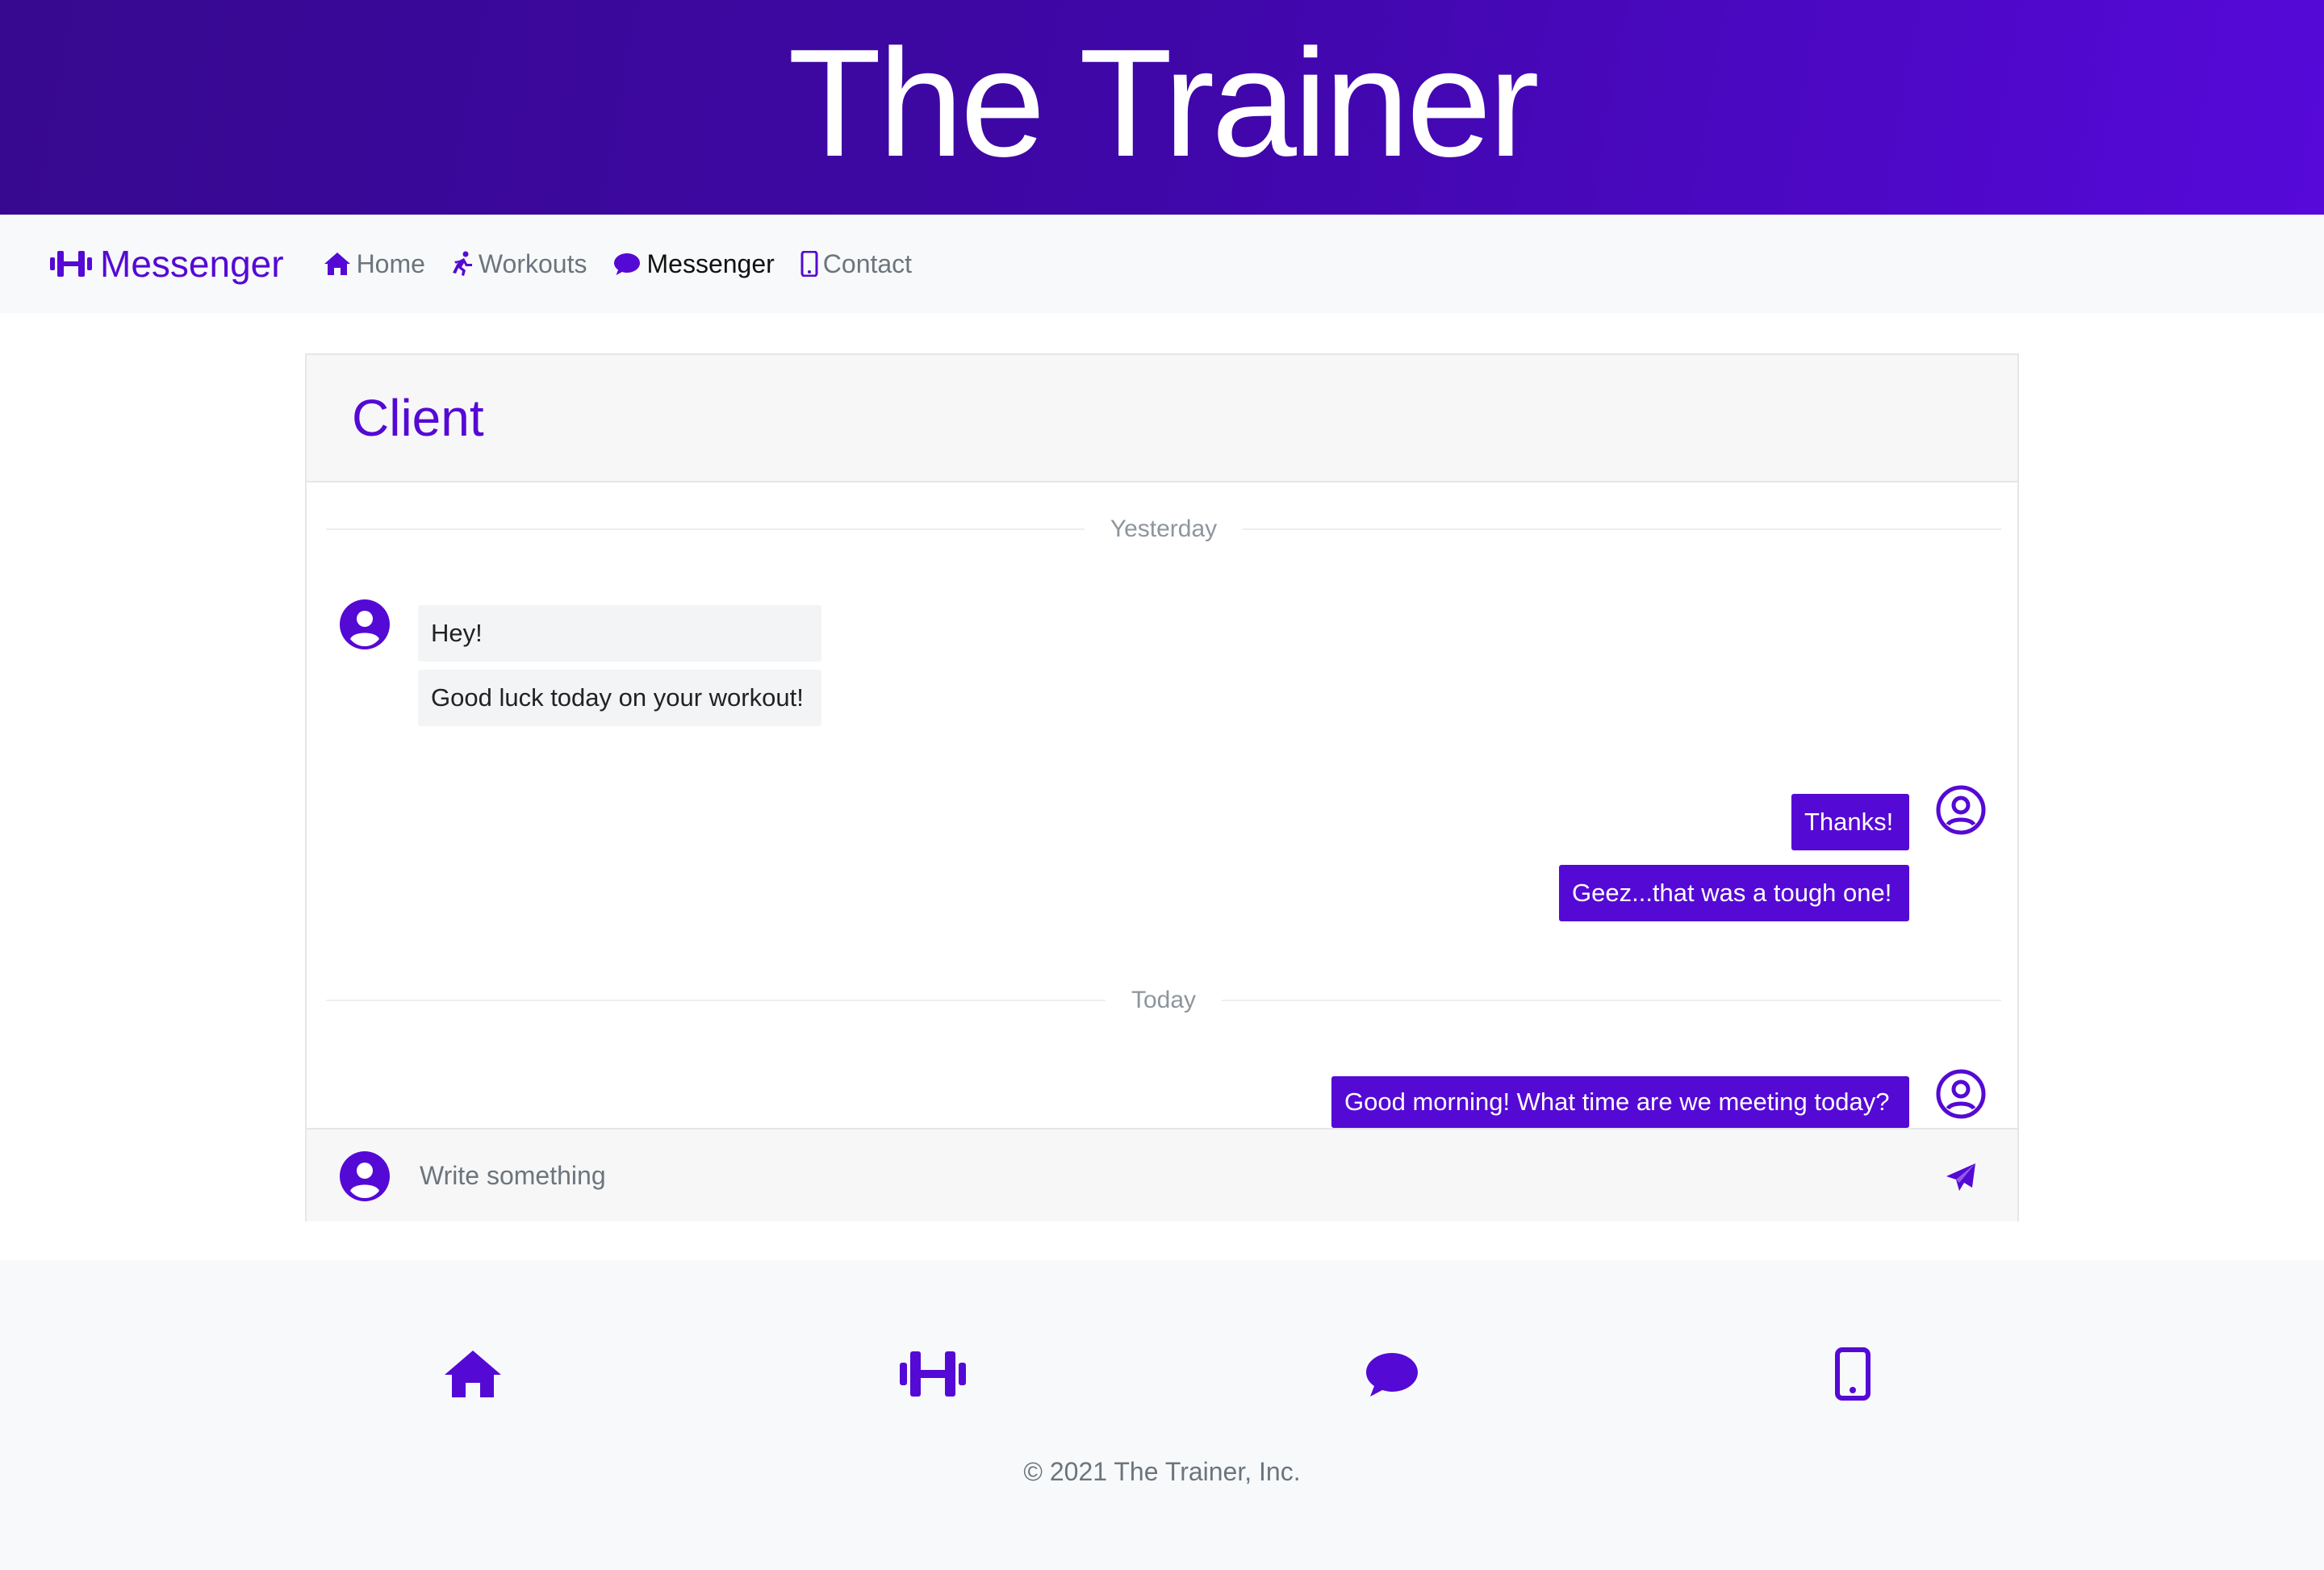 The image size is (2324, 1570). I want to click on nav-messenger: Messenger, so click(693, 263).